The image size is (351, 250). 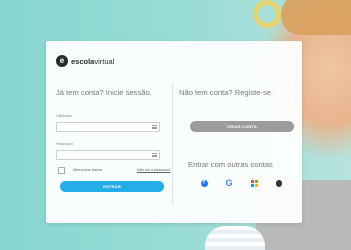 I want to click on apple-icon, so click(x=279, y=183).